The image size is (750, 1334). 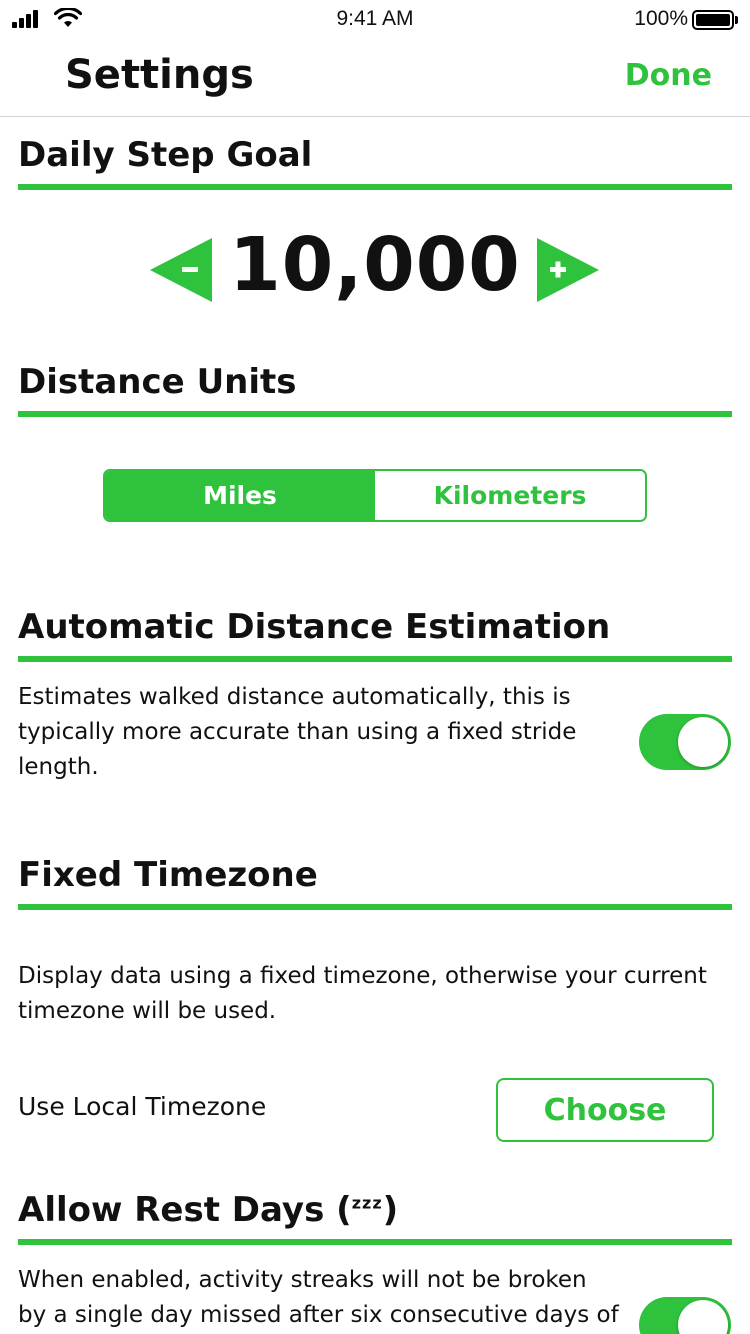 What do you see at coordinates (668, 75) in the screenshot?
I see `done-button: Done` at bounding box center [668, 75].